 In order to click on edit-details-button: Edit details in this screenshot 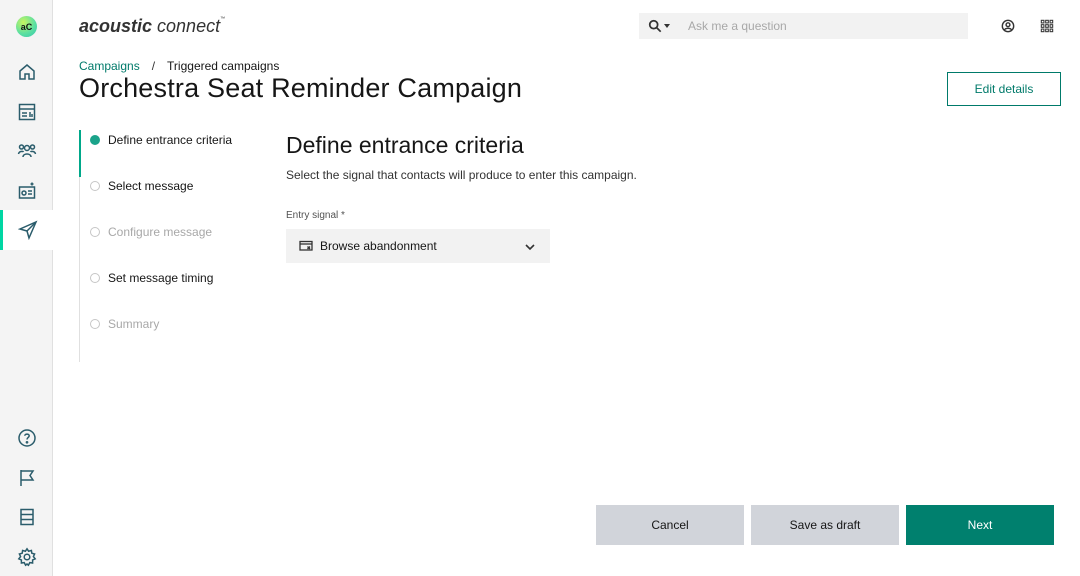, I will do `click(1004, 89)`.